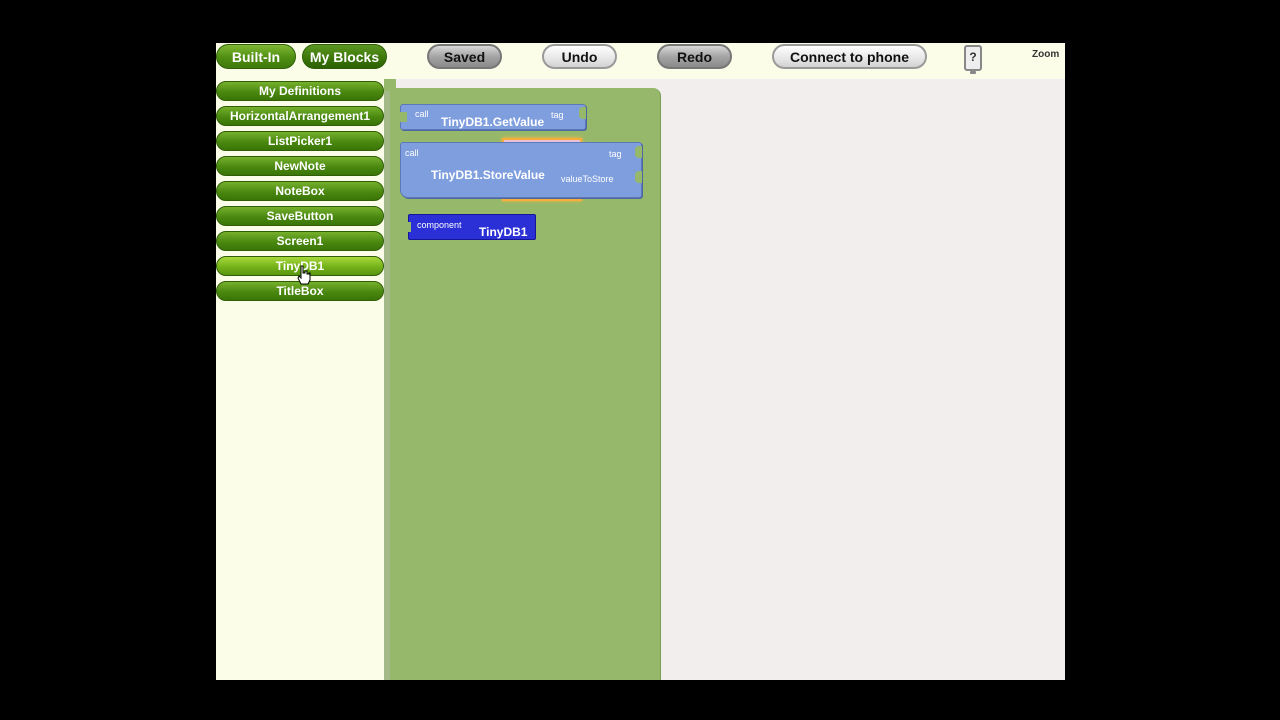  What do you see at coordinates (1045, 54) in the screenshot?
I see `zoom-label: Zoom` at bounding box center [1045, 54].